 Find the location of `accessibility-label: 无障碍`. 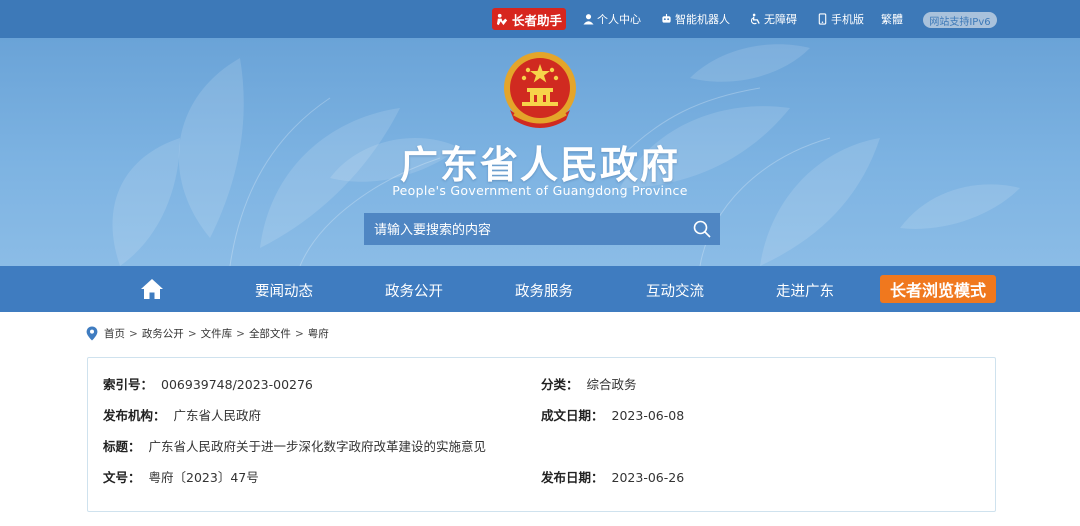

accessibility-label: 无障碍 is located at coordinates (780, 19).